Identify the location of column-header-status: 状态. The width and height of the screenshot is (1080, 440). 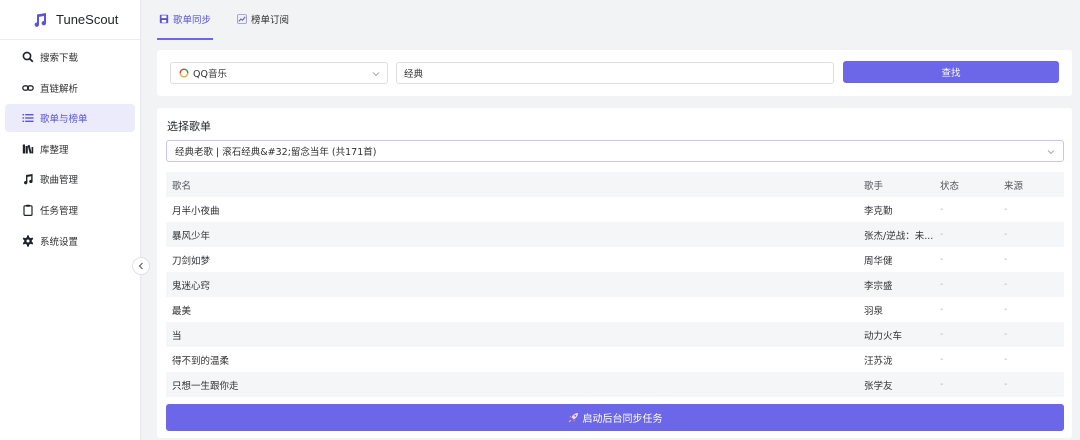
(966, 184).